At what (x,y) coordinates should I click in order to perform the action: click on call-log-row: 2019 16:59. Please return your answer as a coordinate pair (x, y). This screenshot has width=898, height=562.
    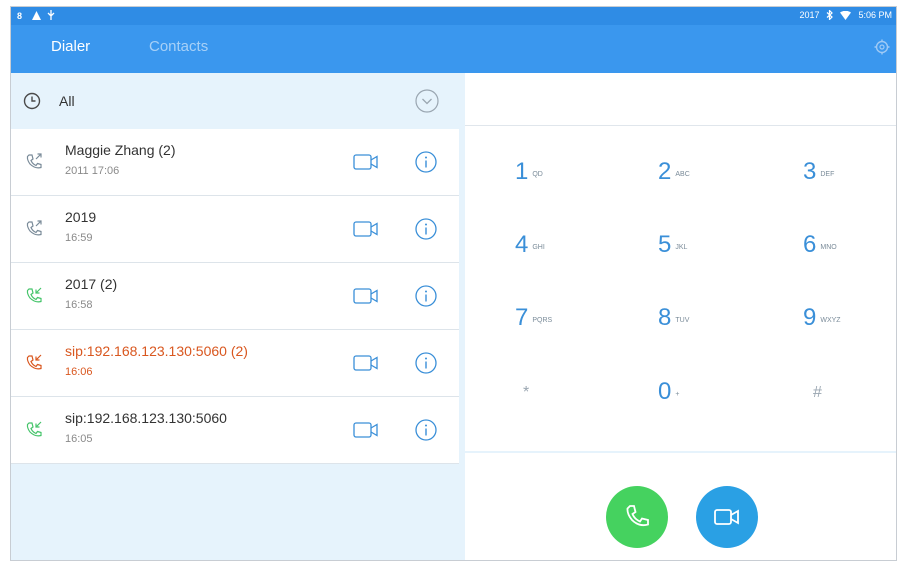
    Looking at the image, I should click on (235, 229).